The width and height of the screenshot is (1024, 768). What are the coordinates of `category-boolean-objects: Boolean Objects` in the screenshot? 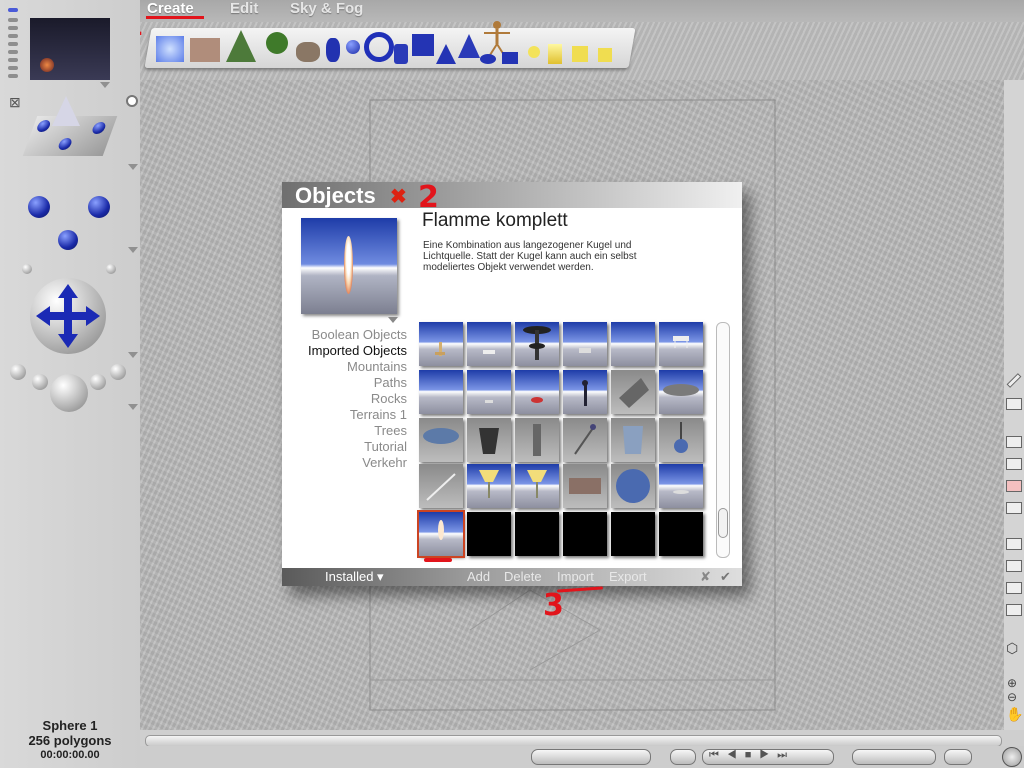 It's located at (359, 334).